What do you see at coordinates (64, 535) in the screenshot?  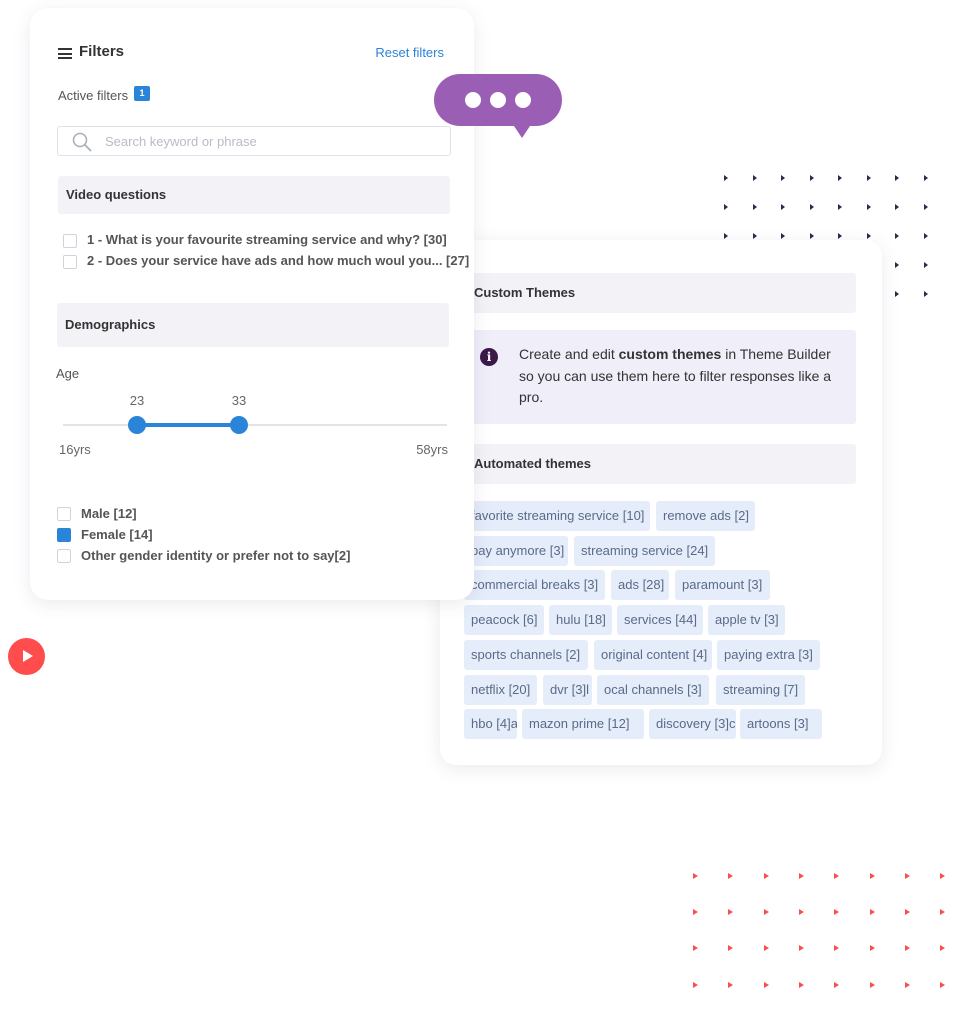 I see `gender-female-checkbox` at bounding box center [64, 535].